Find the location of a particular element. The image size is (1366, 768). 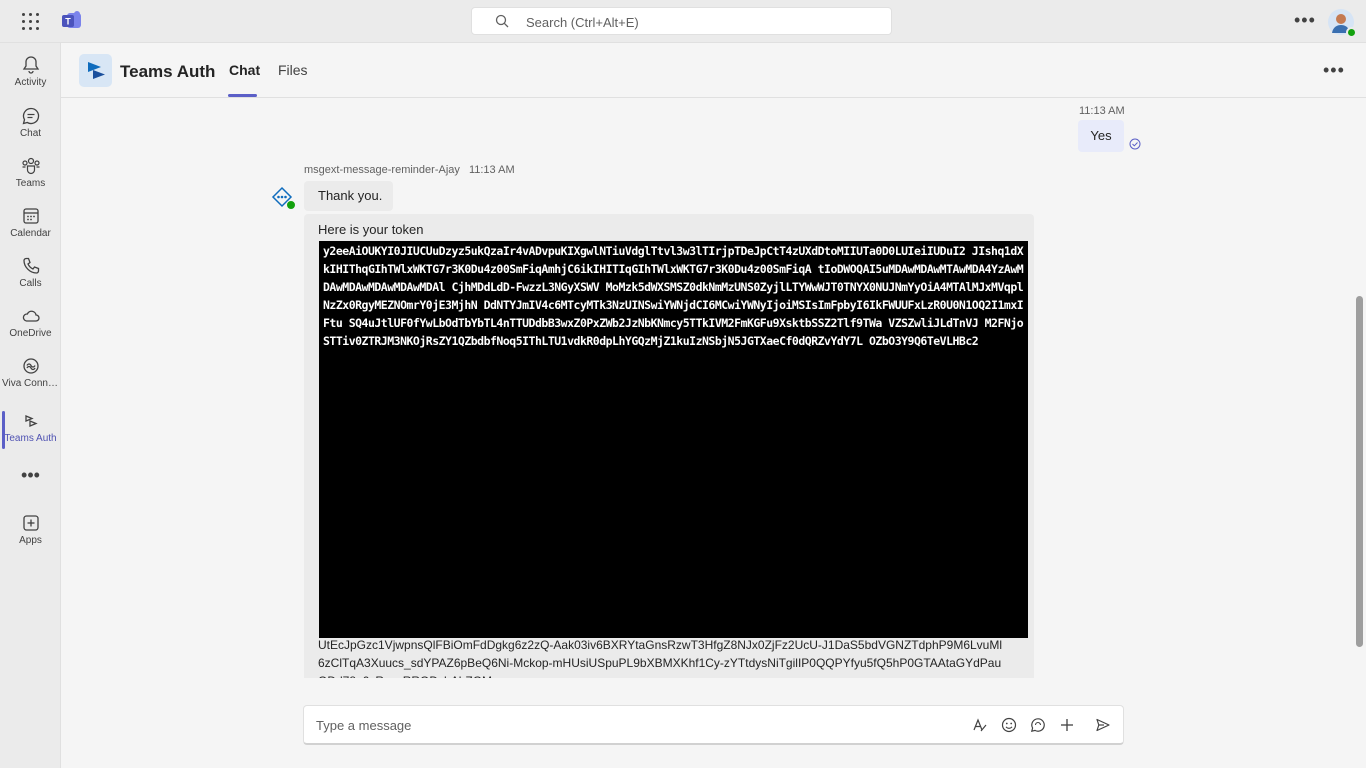

rail-item-teams: Teams is located at coordinates (30, 174).